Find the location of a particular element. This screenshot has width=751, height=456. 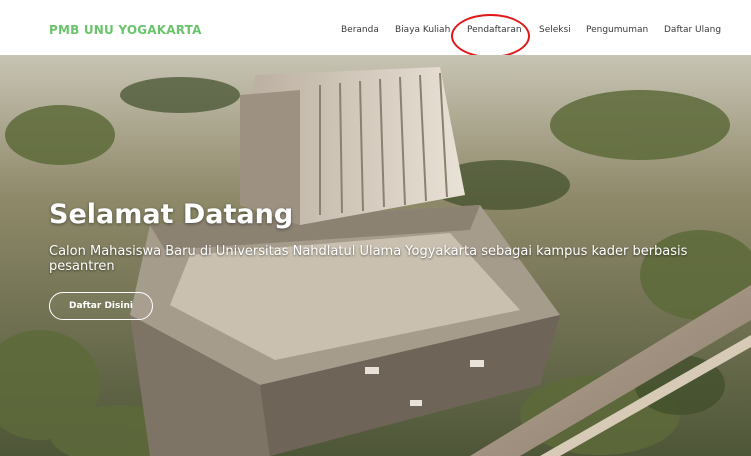

nav-item-seleksi: Seleksi is located at coordinates (555, 30).